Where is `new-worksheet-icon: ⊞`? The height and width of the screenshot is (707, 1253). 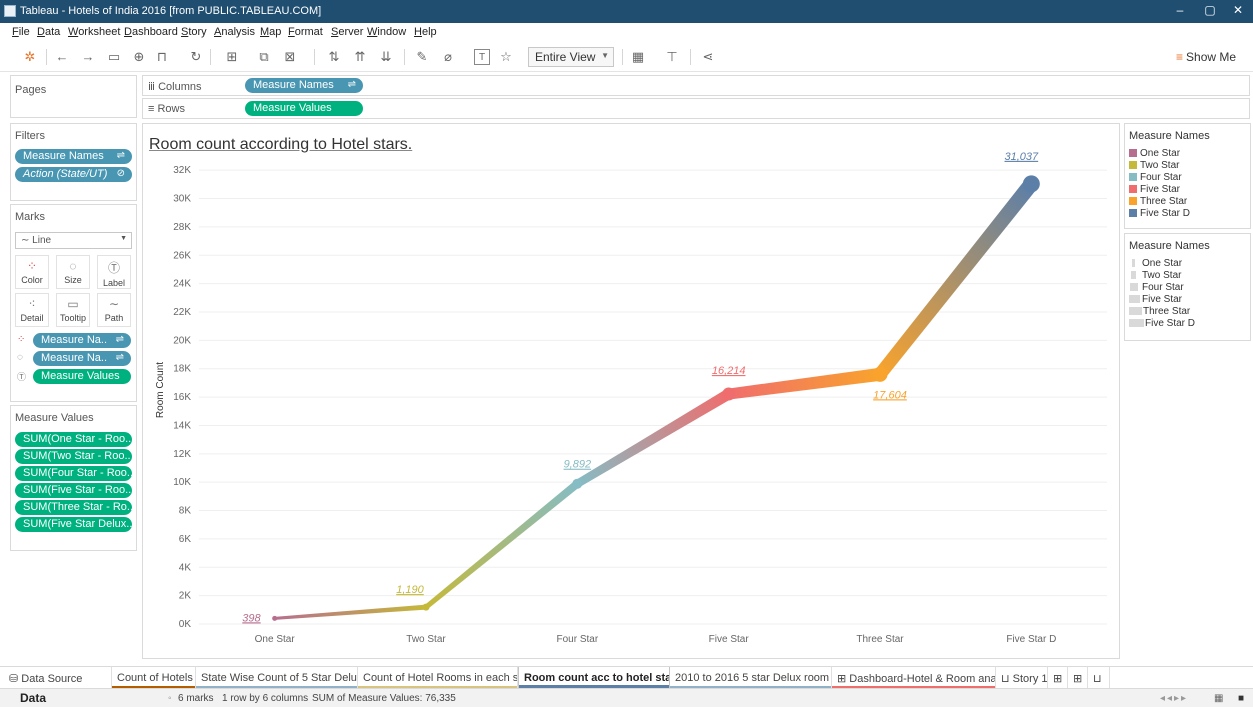
new-worksheet-icon: ⊞ is located at coordinates (232, 57).